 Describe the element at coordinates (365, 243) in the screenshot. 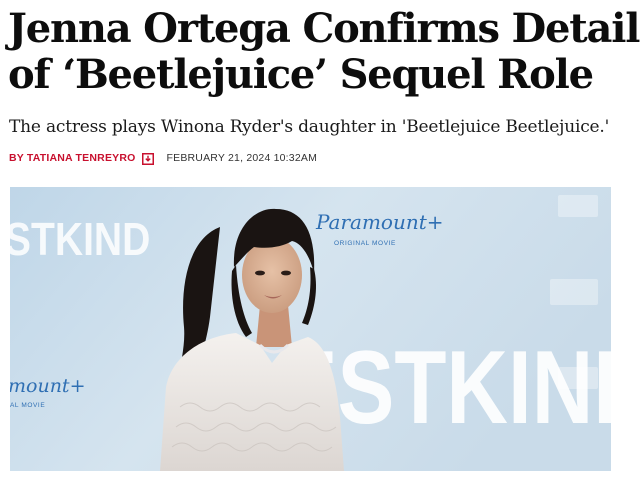

I see `backdrop-logo-top-sub: ORIGINAL MOVIE` at that location.